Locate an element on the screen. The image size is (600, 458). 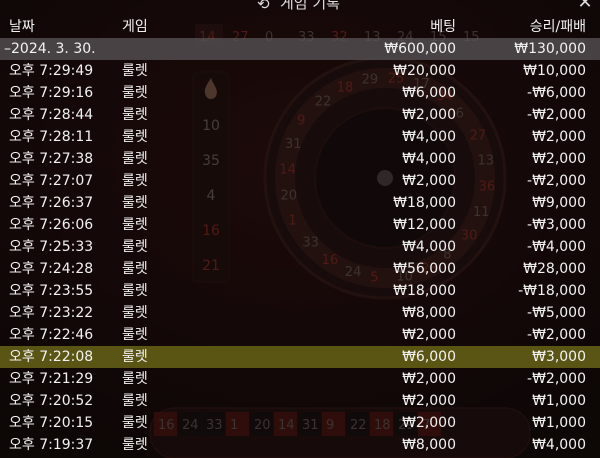
row-time: 오후 7:20:15 is located at coordinates (51, 423).